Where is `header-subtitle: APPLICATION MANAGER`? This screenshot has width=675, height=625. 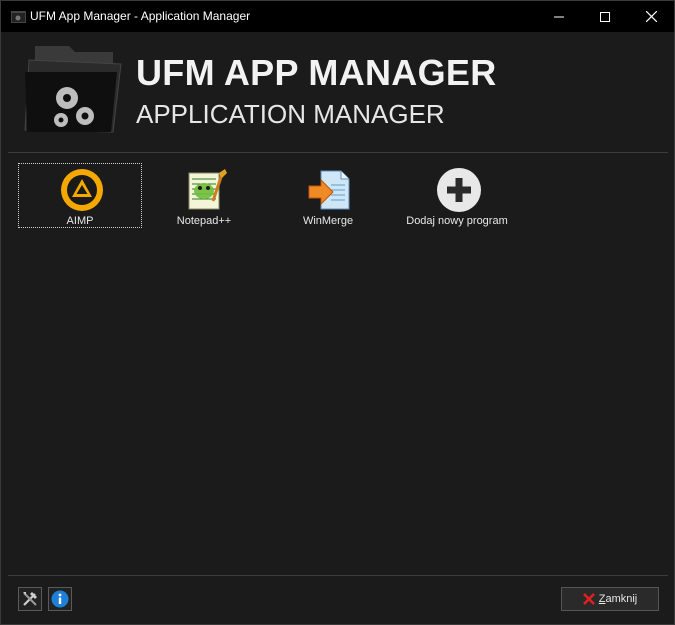
header-subtitle: APPLICATION MANAGER is located at coordinates (290, 114).